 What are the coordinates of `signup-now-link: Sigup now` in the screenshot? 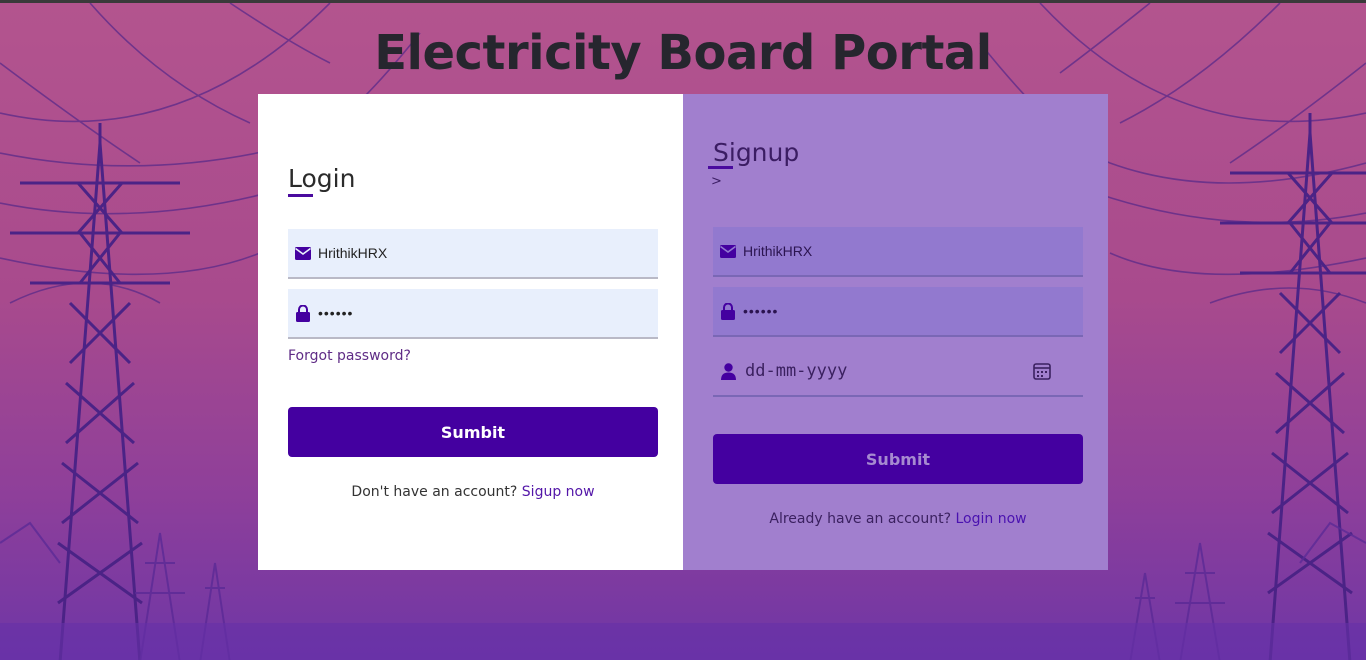 It's located at (558, 492).